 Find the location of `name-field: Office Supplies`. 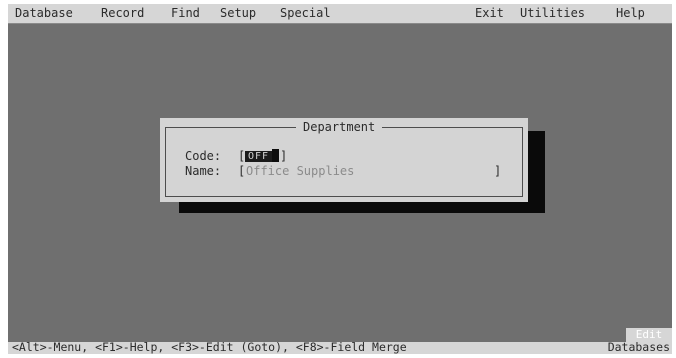

name-field: Office Supplies is located at coordinates (300, 171).